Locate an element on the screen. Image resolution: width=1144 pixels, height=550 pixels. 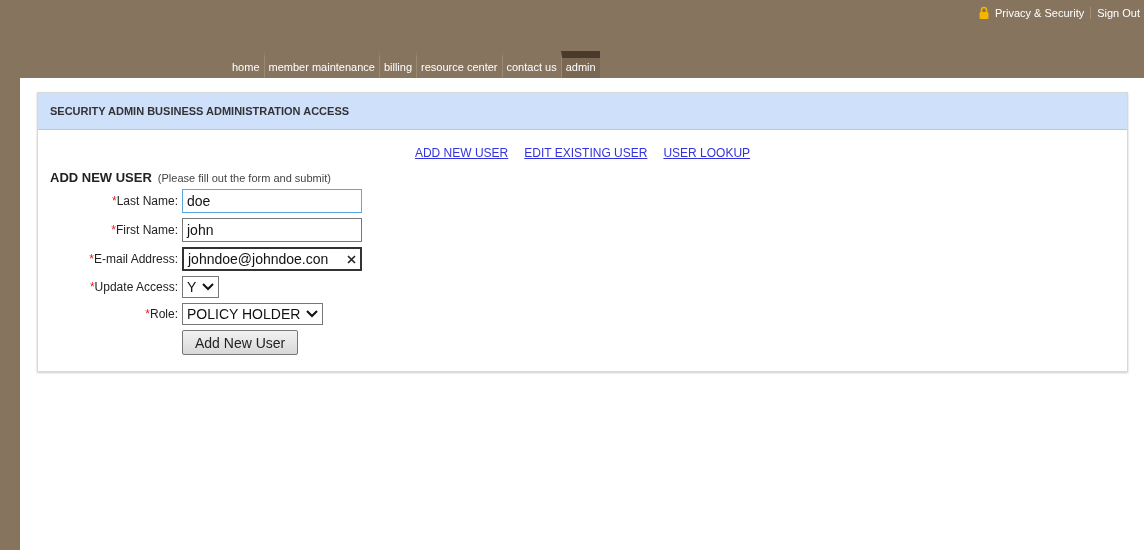
field-label: *First Name: is located at coordinates (144, 230).